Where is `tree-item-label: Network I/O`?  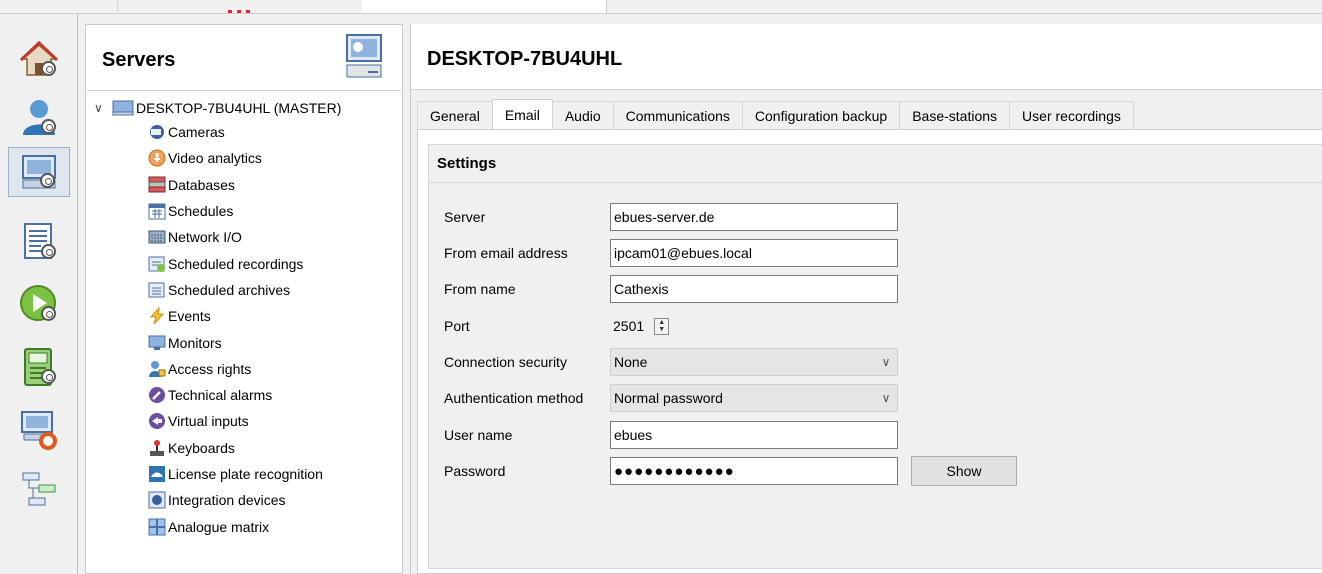
tree-item-label: Network I/O is located at coordinates (205, 237).